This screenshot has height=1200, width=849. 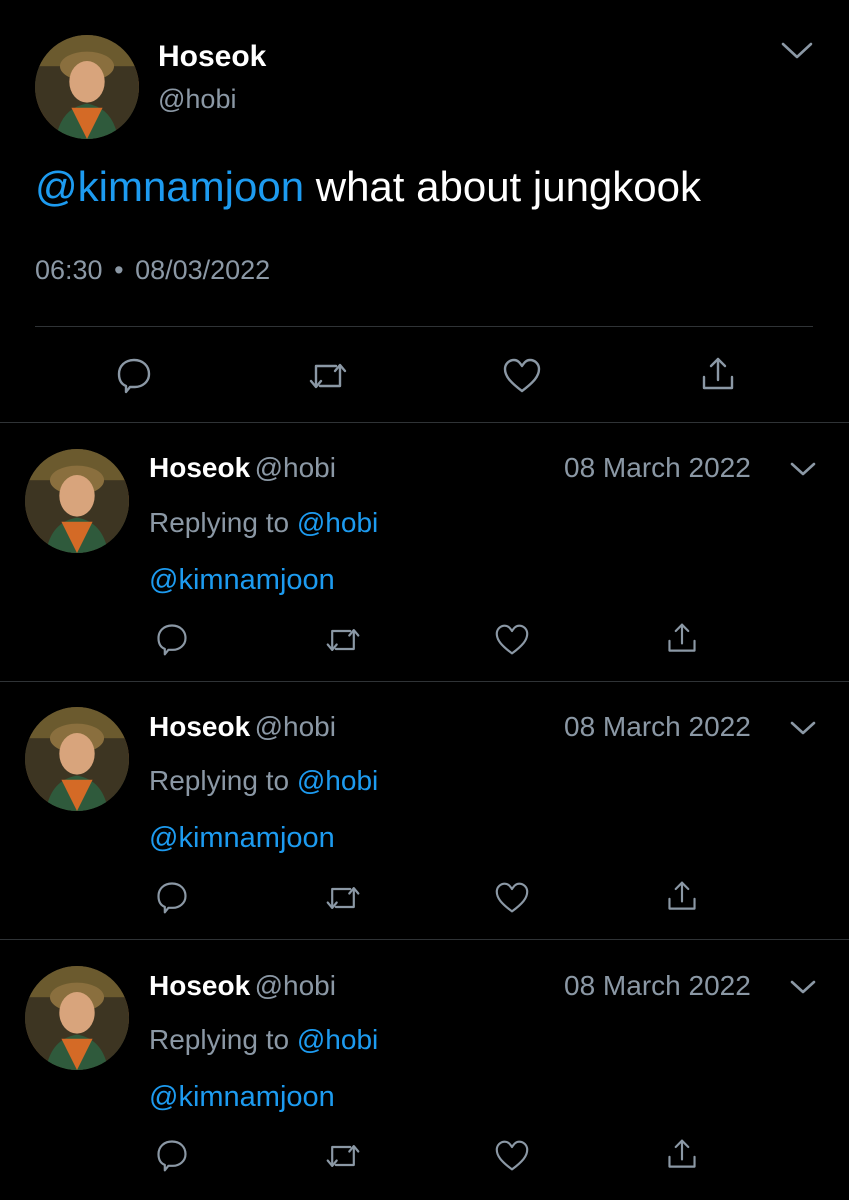 What do you see at coordinates (202, 270) in the screenshot?
I see `tweet-date: 08/03/2022` at bounding box center [202, 270].